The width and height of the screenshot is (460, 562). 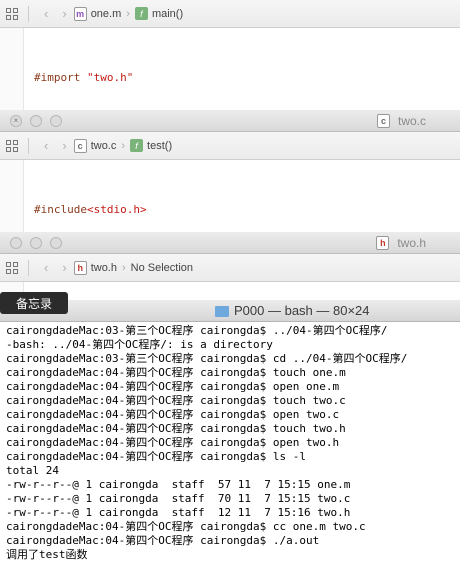 What do you see at coordinates (230, 291) in the screenshot?
I see `code-editor: void test();` at bounding box center [230, 291].